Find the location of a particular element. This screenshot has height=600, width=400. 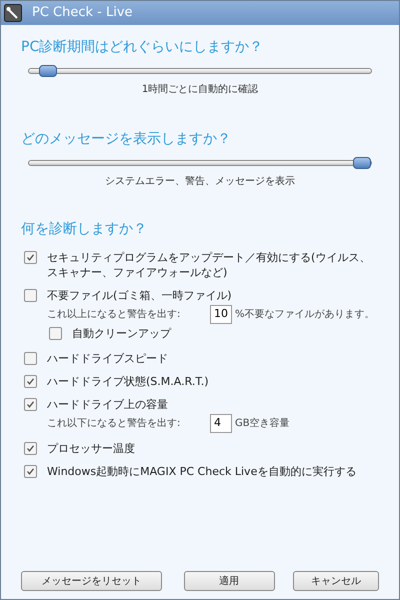

dialog-button: メッセージをリセット is located at coordinates (91, 581).